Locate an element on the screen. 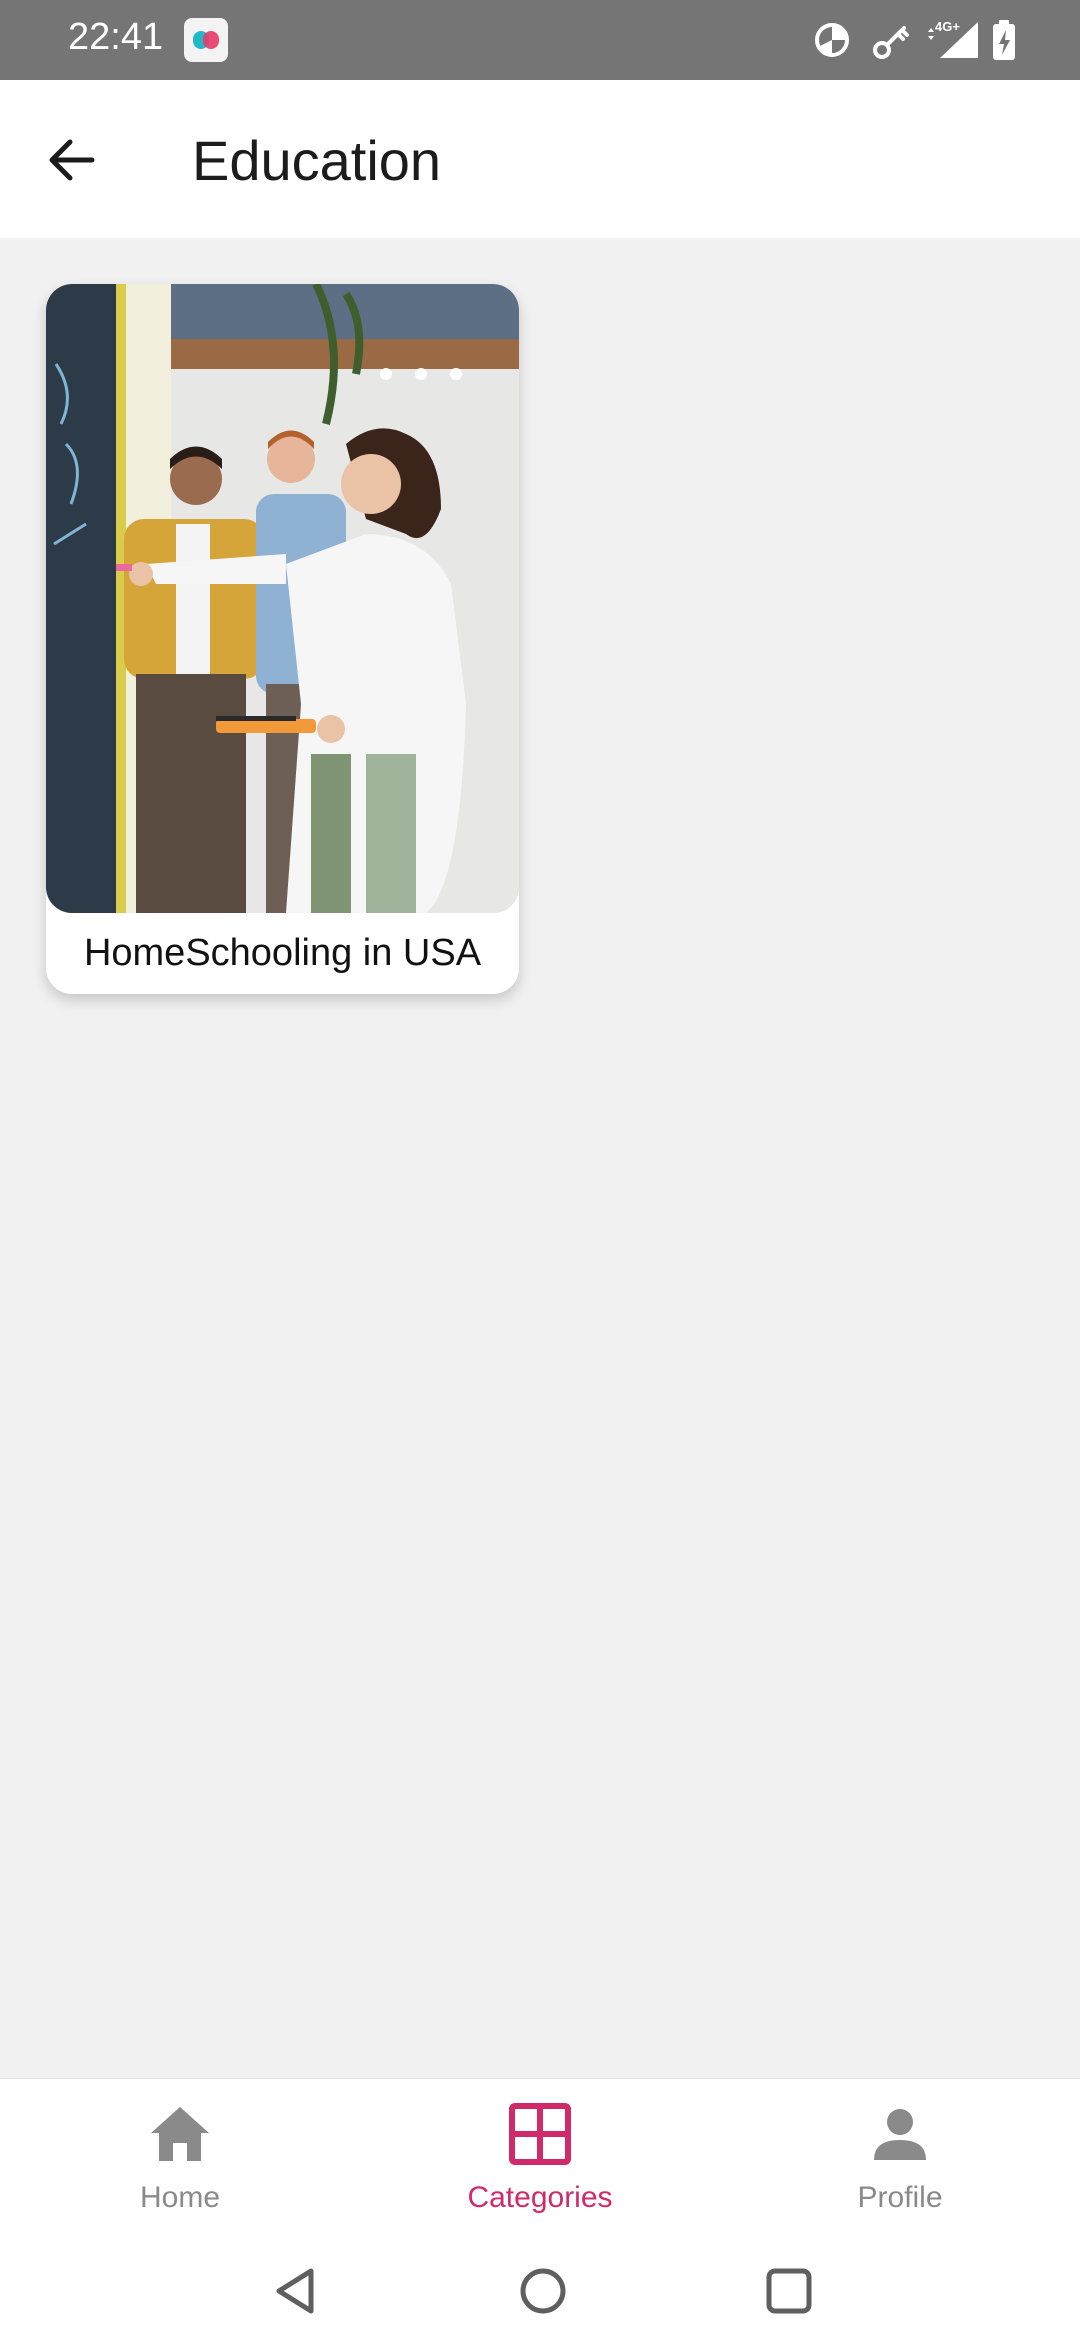 The height and width of the screenshot is (2340, 1080). system-navigation-bar is located at coordinates (540, 2289).